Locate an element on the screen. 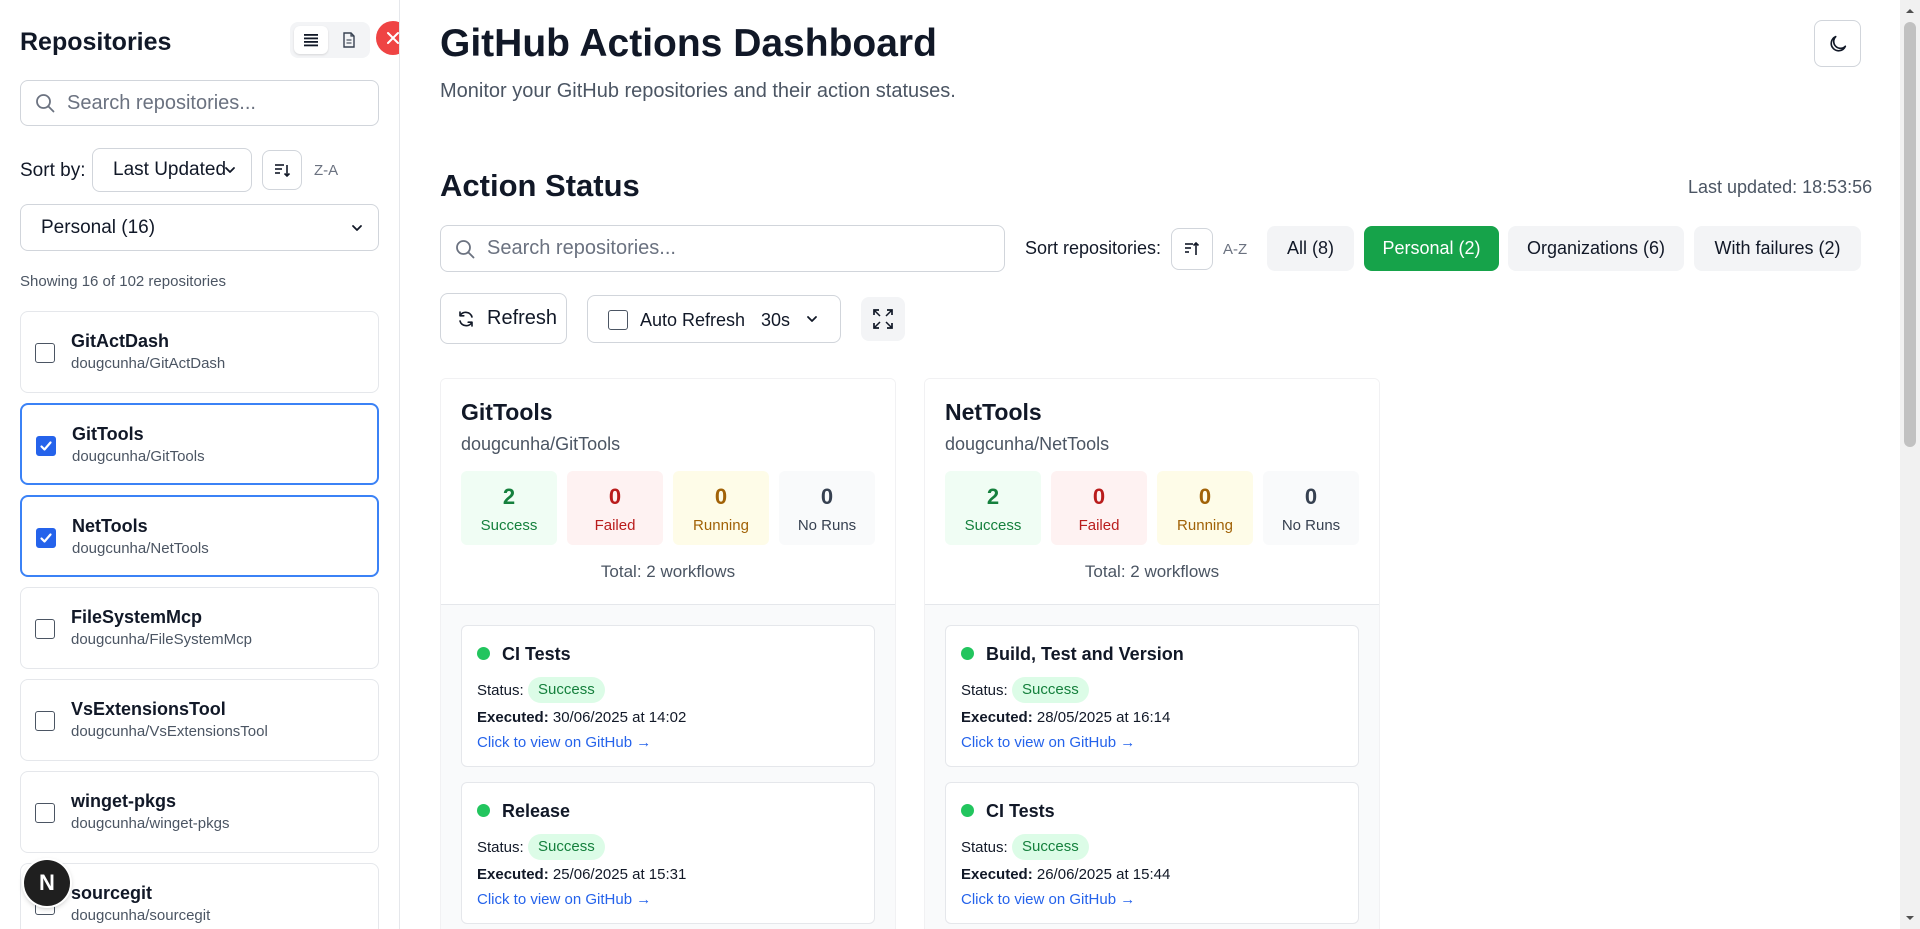 This screenshot has height=929, width=1920. repo-full-name: dougcunha/winget-pkgs is located at coordinates (150, 823).